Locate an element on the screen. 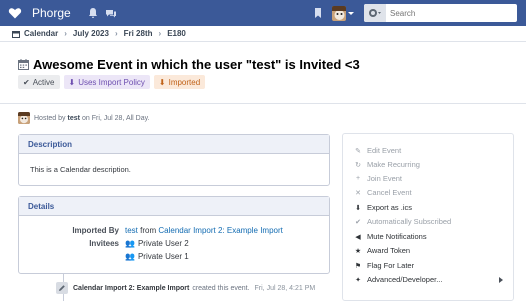  heart-logo-icon is located at coordinates (15, 13).